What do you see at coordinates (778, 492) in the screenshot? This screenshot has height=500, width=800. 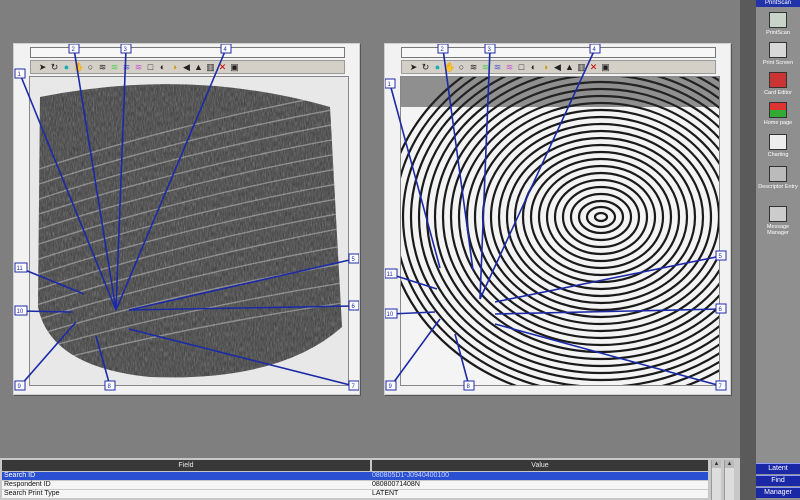 I see `manager-button: Manager` at bounding box center [778, 492].